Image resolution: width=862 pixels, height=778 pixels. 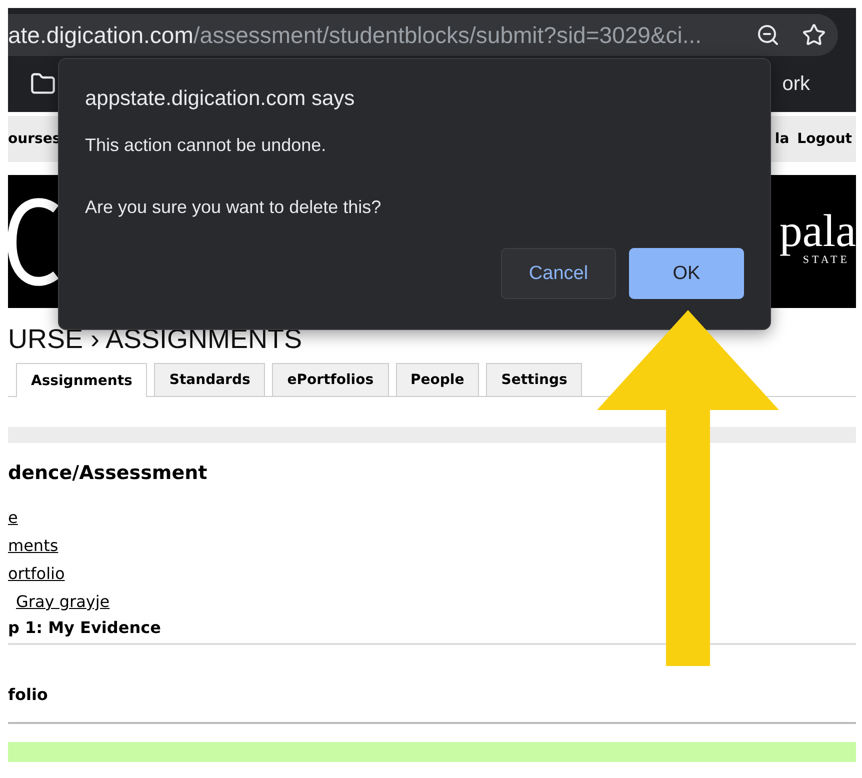 What do you see at coordinates (210, 379) in the screenshot?
I see `tab: Standards` at bounding box center [210, 379].